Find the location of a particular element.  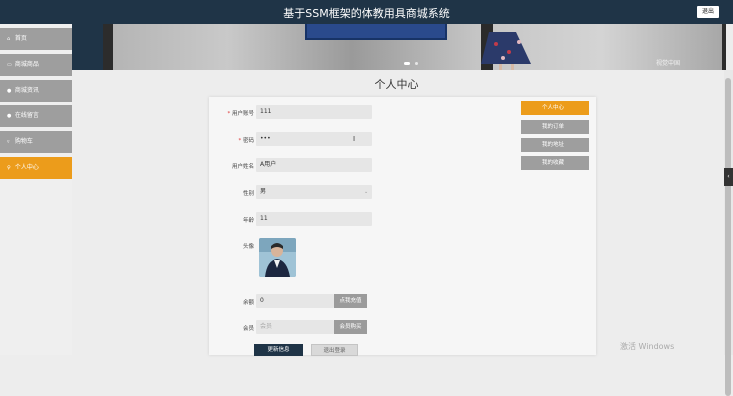

user-icon: ♀ is located at coordinates (9, 168).